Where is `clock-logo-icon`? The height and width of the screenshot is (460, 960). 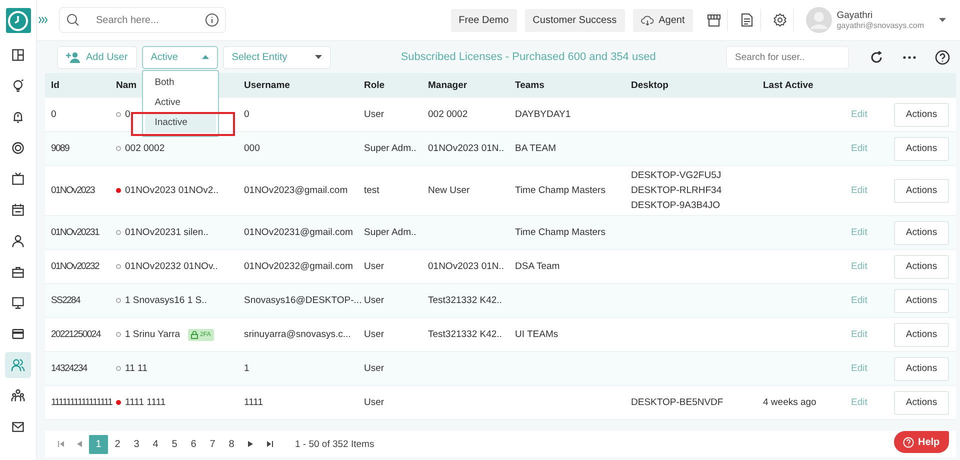 clock-logo-icon is located at coordinates (18, 20).